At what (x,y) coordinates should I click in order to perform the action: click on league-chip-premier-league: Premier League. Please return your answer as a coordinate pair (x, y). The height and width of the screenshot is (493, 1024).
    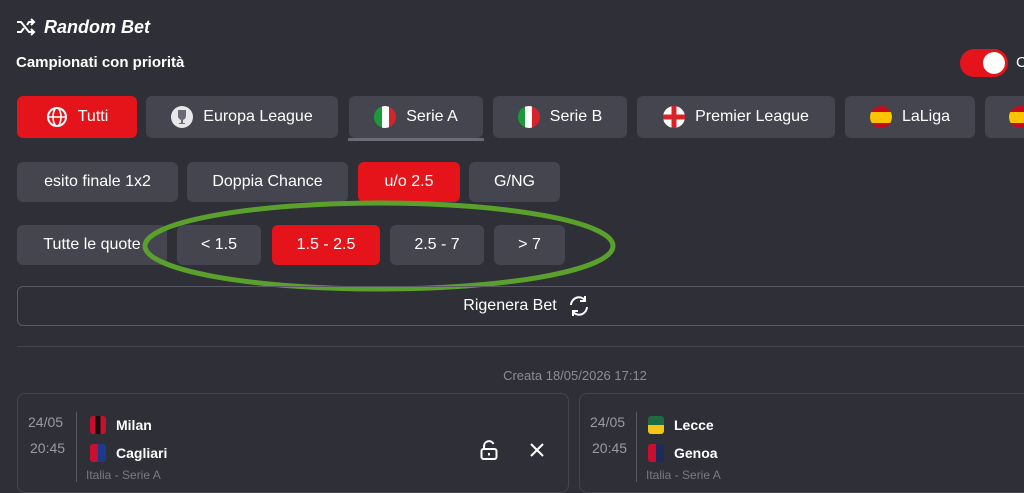
    Looking at the image, I should click on (736, 117).